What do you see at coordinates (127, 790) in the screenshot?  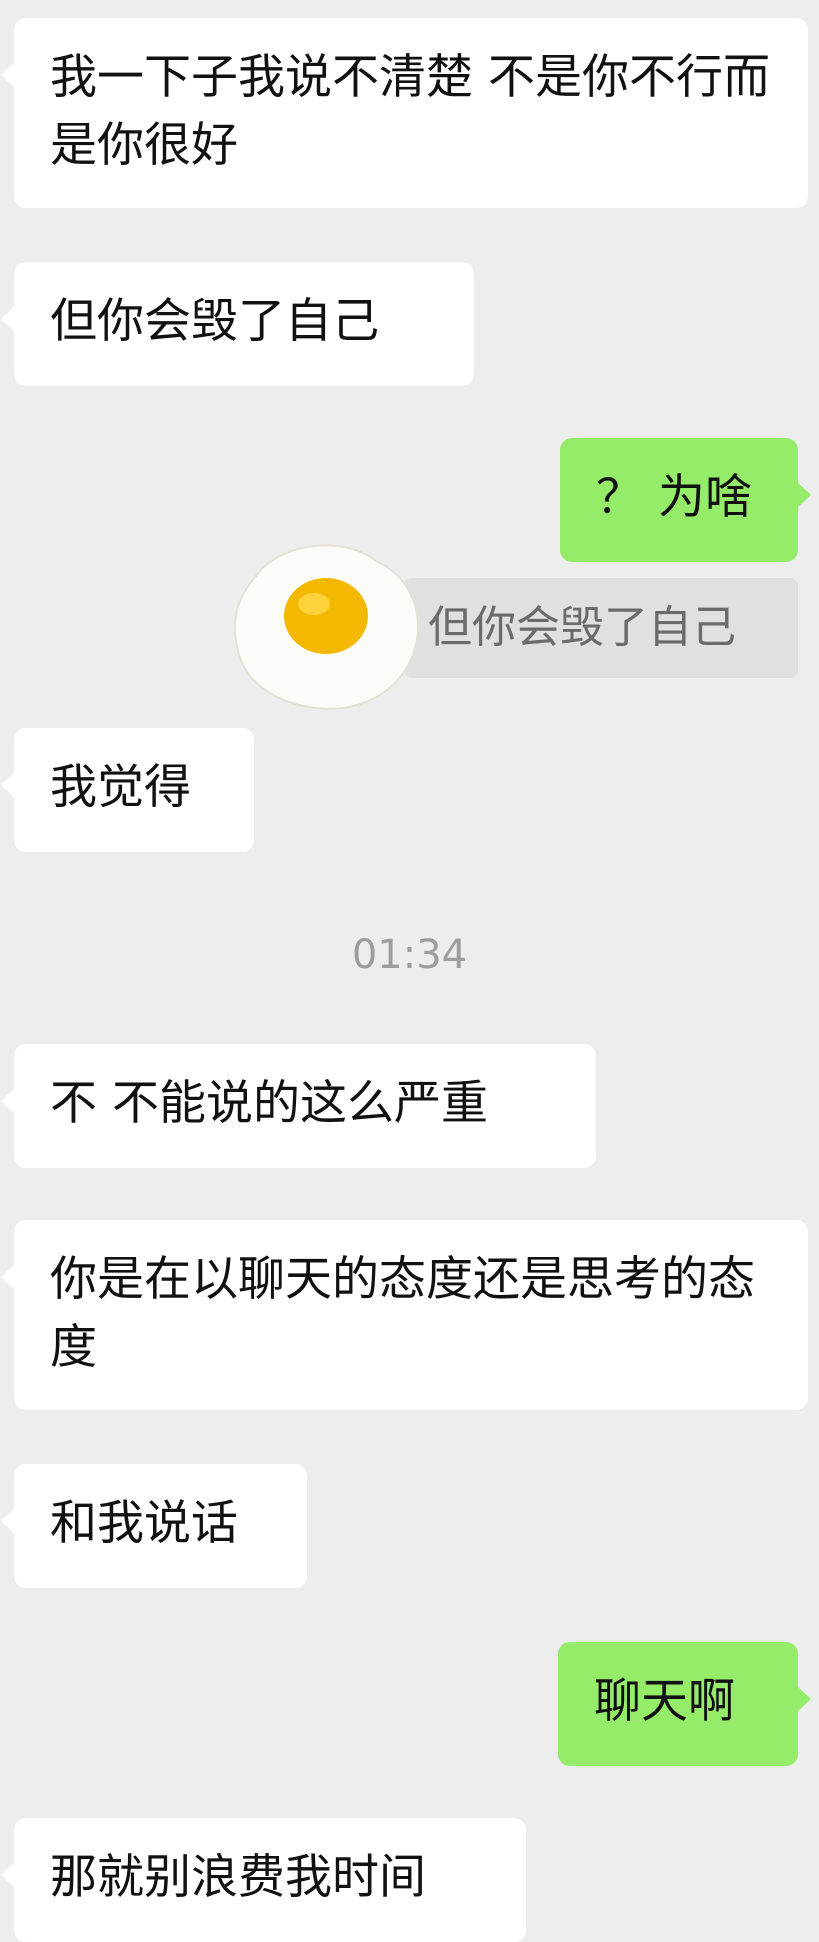 I see `message-bubble-incoming: 我觉得` at bounding box center [127, 790].